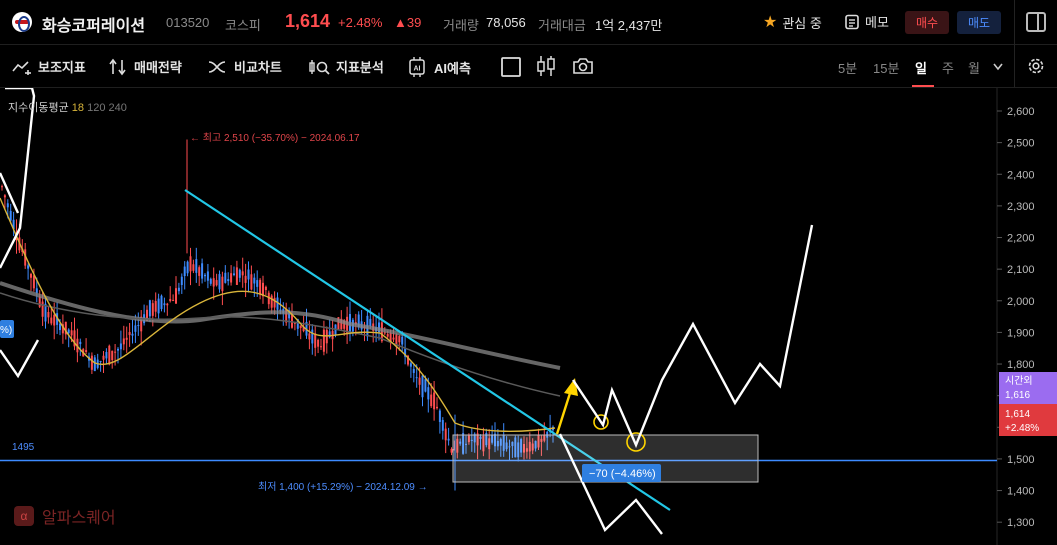  I want to click on buy-button: 매수, so click(927, 22).